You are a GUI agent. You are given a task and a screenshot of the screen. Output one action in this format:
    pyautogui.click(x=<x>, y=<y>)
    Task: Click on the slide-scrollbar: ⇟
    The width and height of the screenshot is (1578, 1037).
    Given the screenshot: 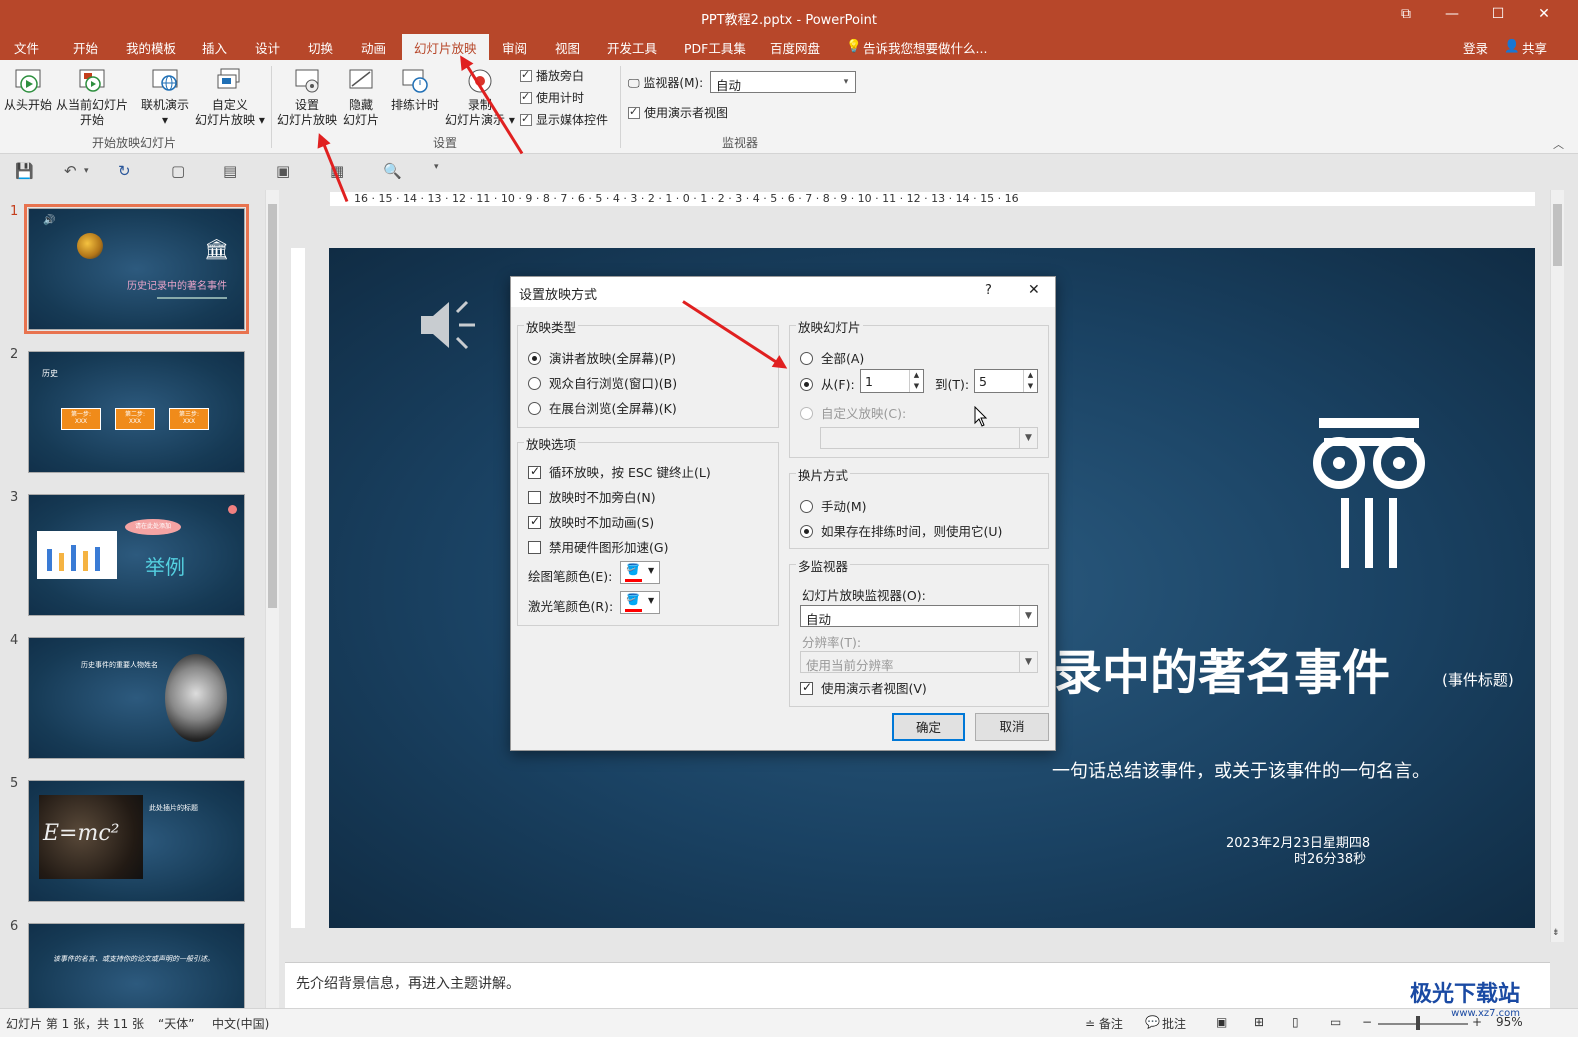 What is the action you would take?
    pyautogui.click(x=1557, y=566)
    